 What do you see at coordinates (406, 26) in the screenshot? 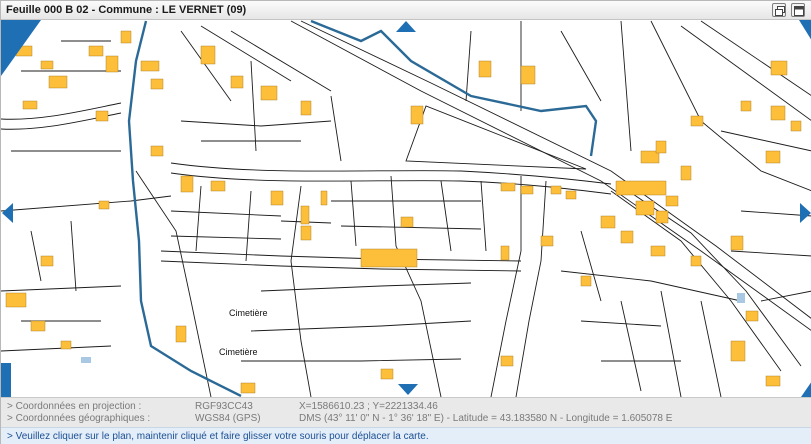
I see `arrow-up-icon` at bounding box center [406, 26].